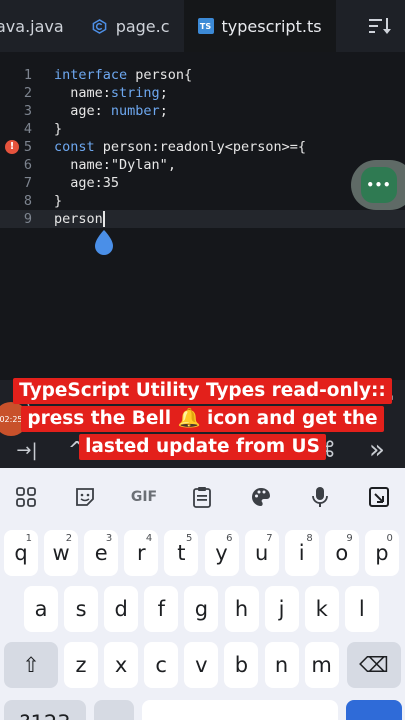  I want to click on text-cursor-handle, so click(104, 243).